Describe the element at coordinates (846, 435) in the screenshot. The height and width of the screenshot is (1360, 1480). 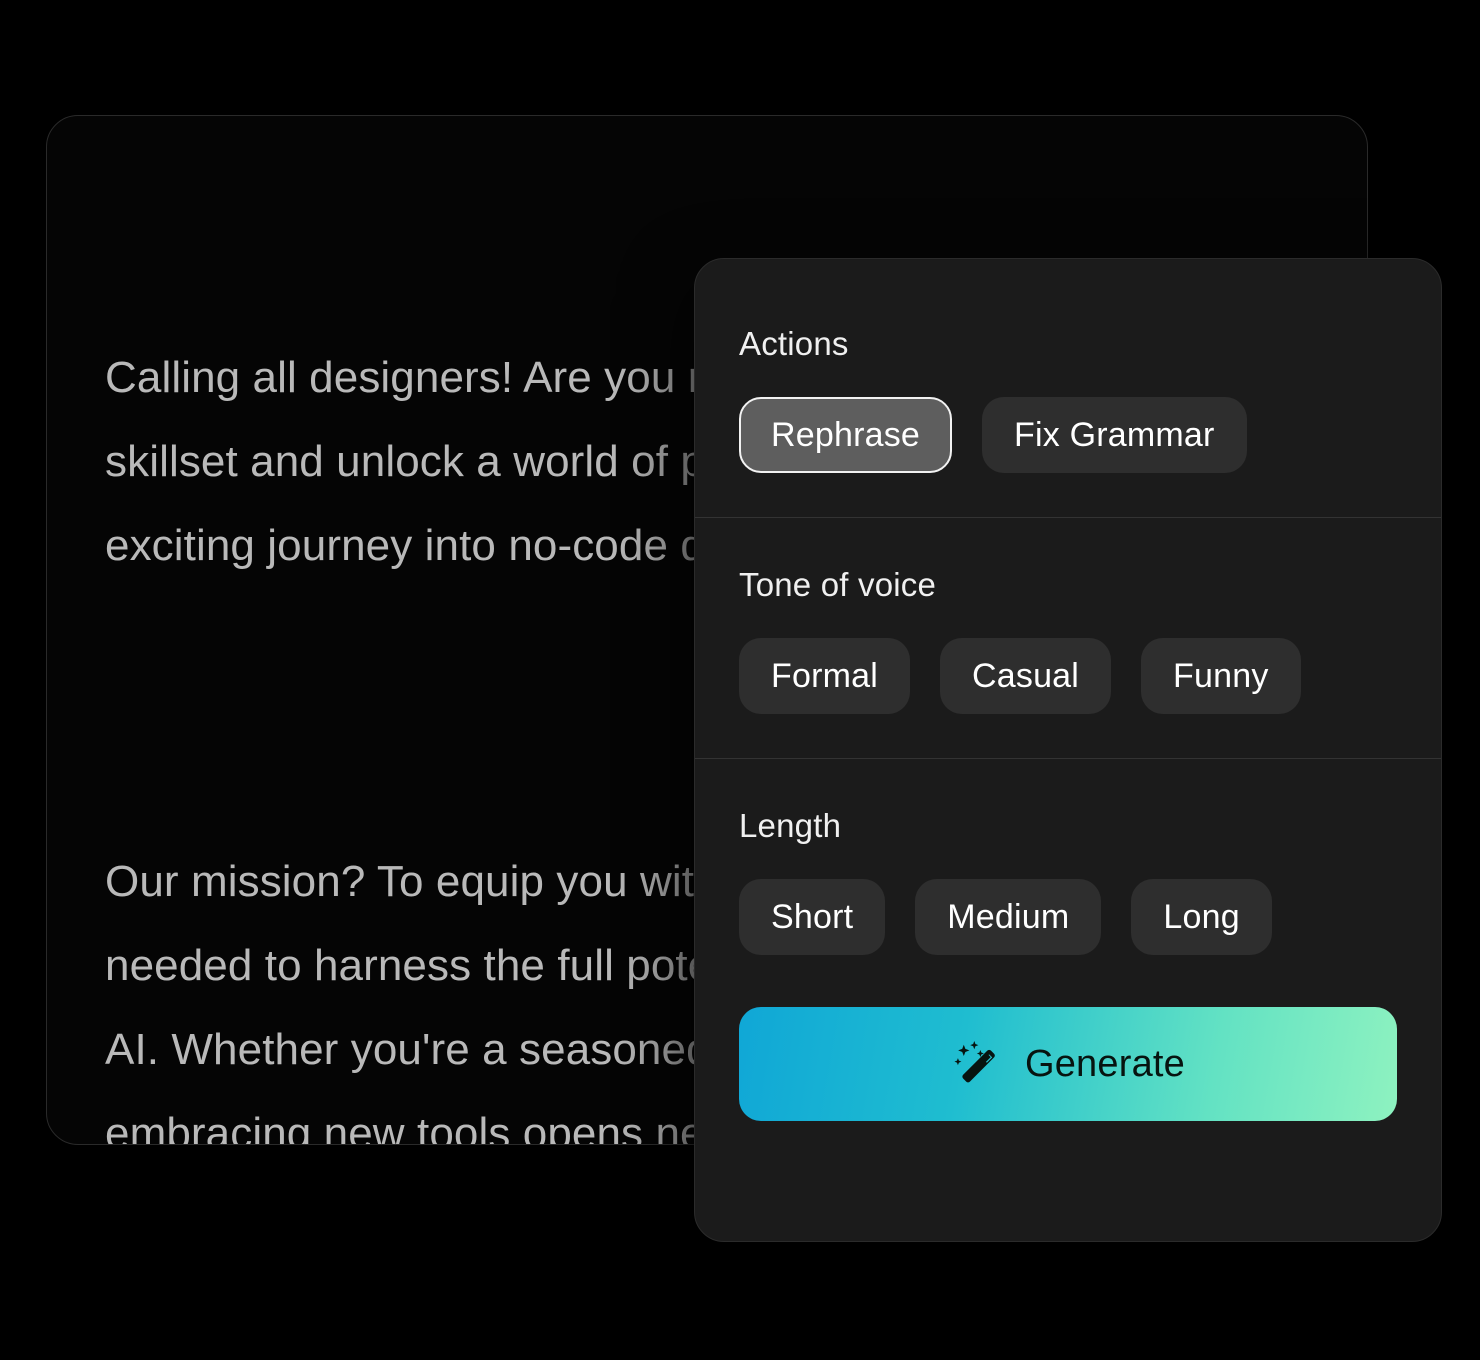
I see `action-chip-rephrase: Rephrase` at that location.